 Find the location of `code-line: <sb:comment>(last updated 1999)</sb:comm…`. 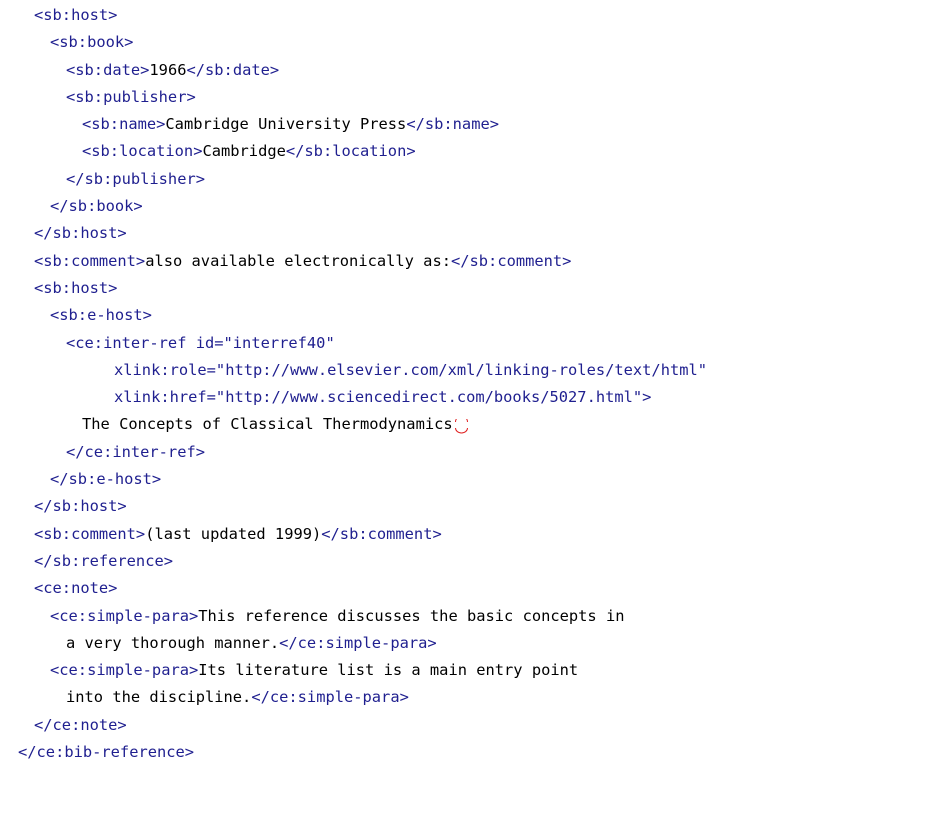

code-line: <sb:comment>(last updated 1999)</sb:comm… is located at coordinates (353, 534).